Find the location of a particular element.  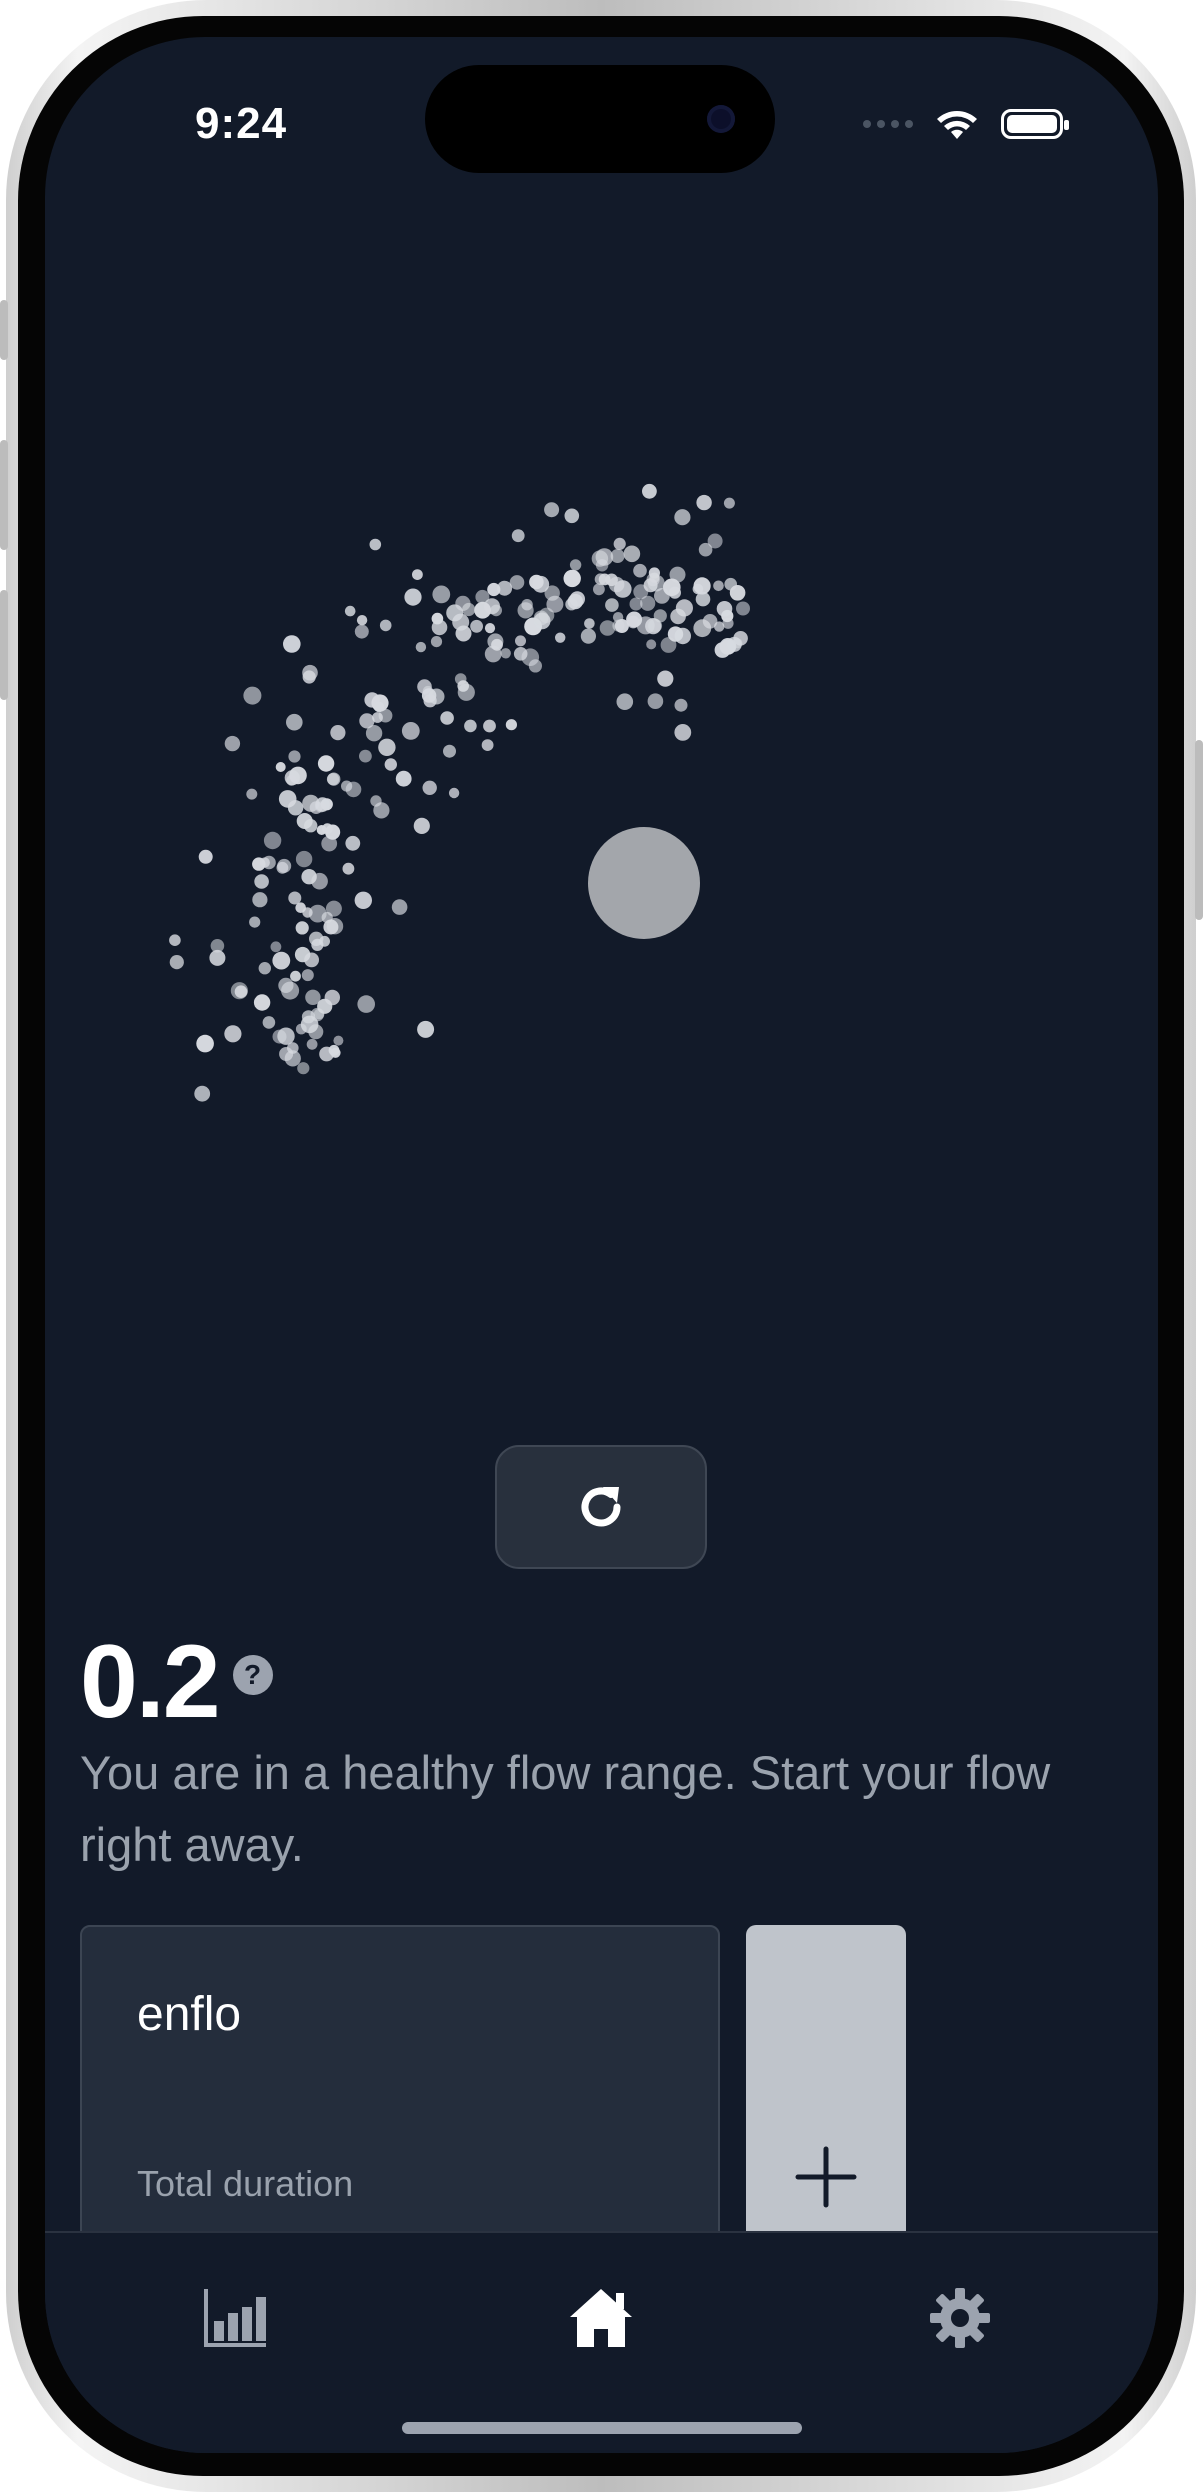

home-indicator is located at coordinates (602, 2428).